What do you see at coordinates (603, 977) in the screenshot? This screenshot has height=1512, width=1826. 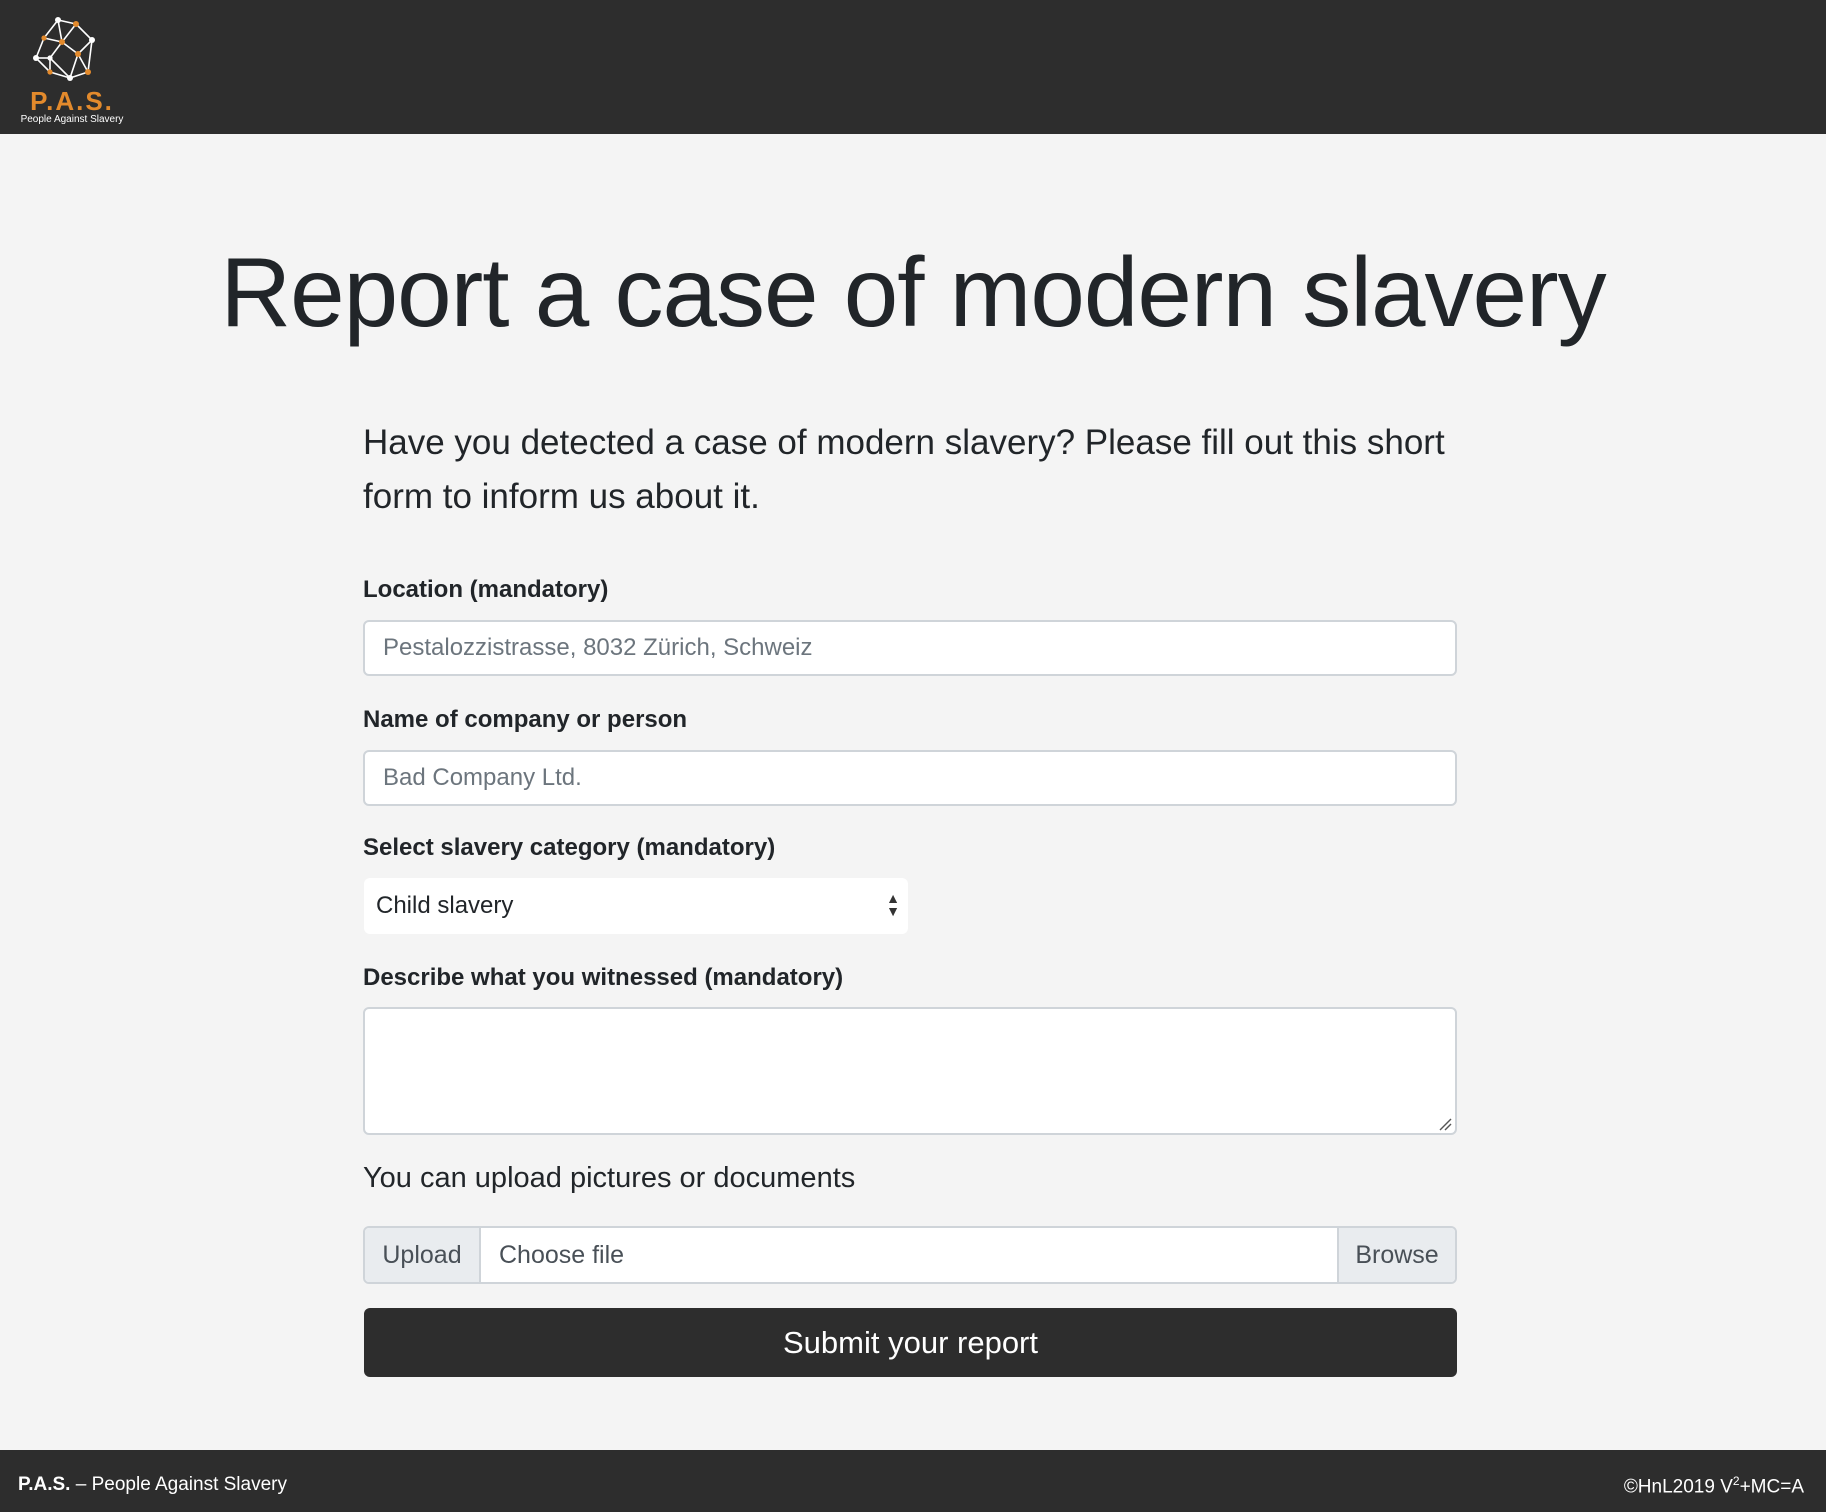 I see `description-label: Describe what you witnessed (mandatory)` at bounding box center [603, 977].